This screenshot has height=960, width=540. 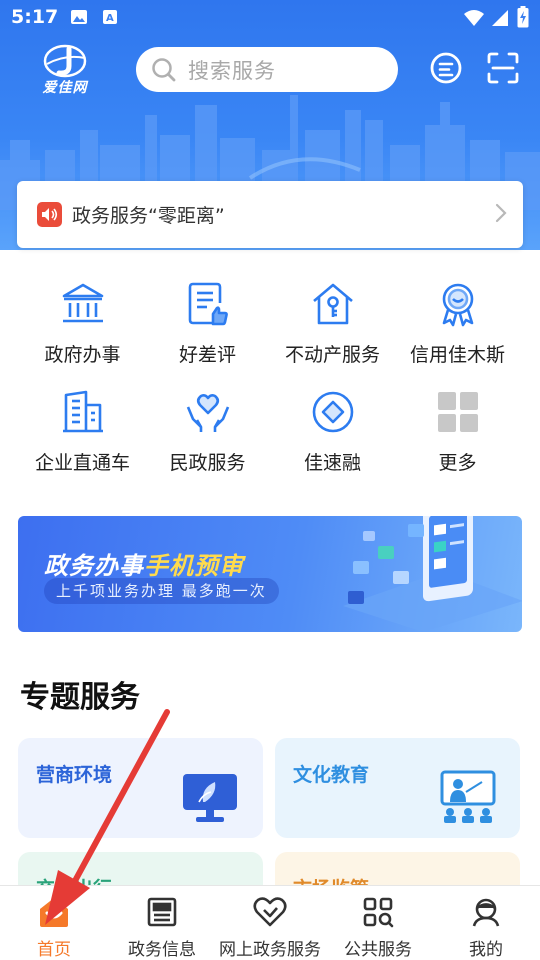 What do you see at coordinates (270, 912) in the screenshot?
I see `heart-service-icon` at bounding box center [270, 912].